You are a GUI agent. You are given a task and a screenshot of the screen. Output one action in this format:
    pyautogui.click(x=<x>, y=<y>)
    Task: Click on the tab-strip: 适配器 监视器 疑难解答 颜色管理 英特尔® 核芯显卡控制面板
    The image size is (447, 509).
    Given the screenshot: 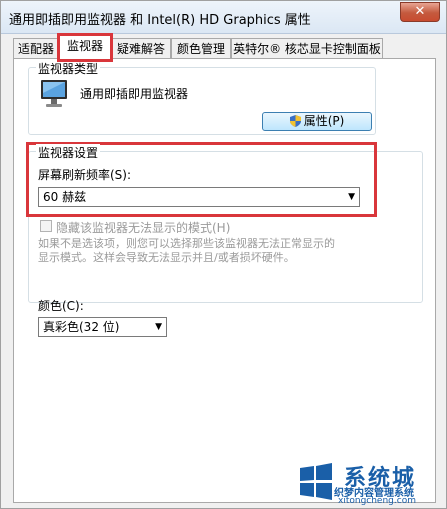 What is the action you would take?
    pyautogui.click(x=225, y=47)
    